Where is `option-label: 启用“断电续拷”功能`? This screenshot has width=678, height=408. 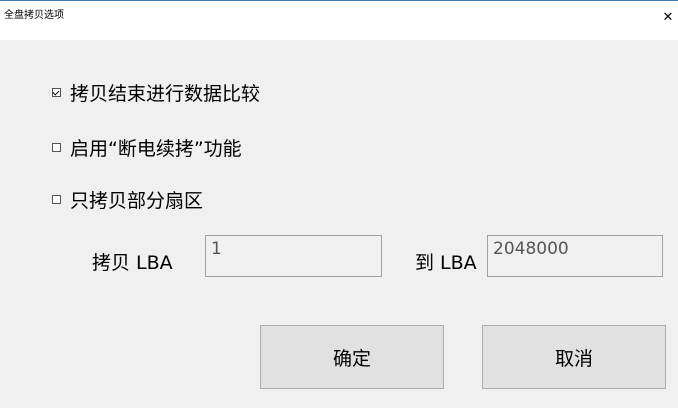 option-label: 启用“断电续拷”功能 is located at coordinates (156, 149).